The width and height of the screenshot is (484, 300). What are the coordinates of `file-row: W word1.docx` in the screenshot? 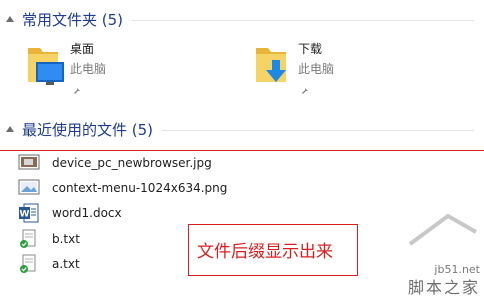 It's located at (184, 214).